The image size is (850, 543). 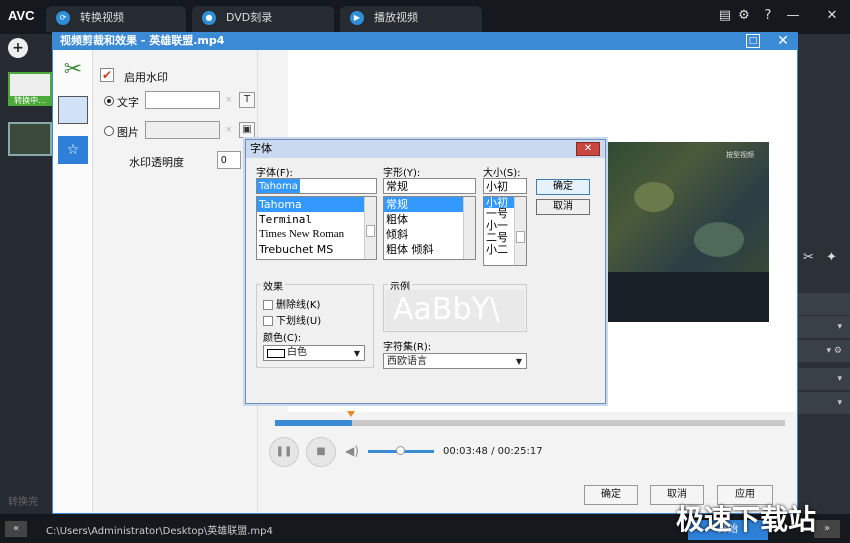 I want to click on video-overlay-text: 按型视频, so click(x=740, y=155).